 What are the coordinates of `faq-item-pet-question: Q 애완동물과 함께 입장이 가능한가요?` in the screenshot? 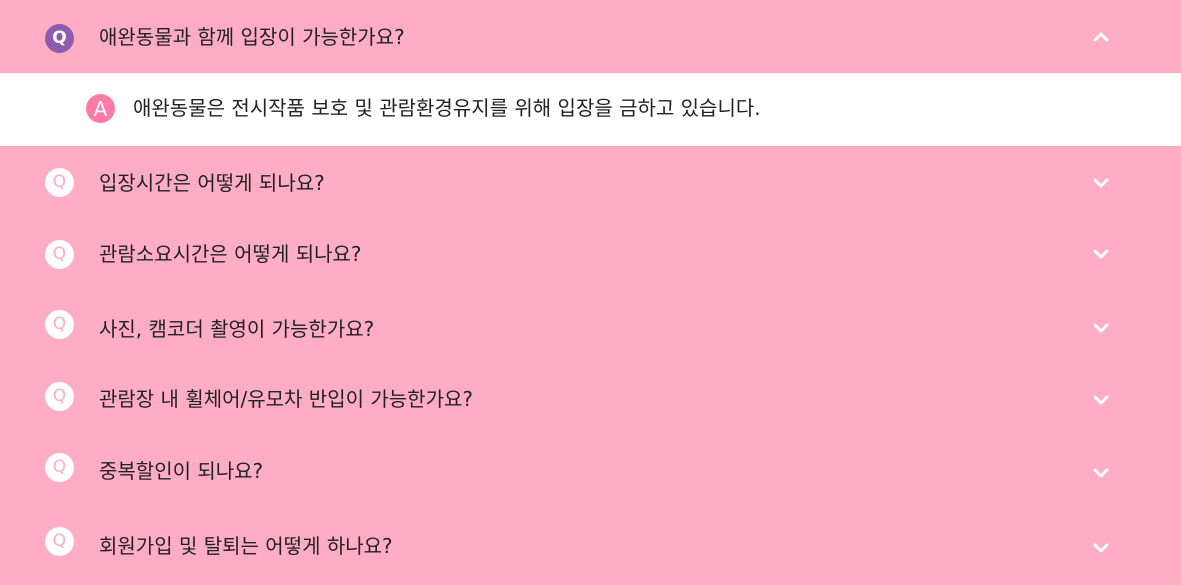 It's located at (590, 36).